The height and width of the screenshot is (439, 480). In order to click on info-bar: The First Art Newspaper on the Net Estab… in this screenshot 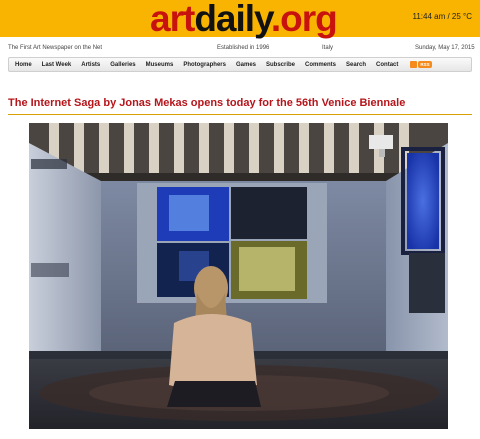, I will do `click(240, 49)`.